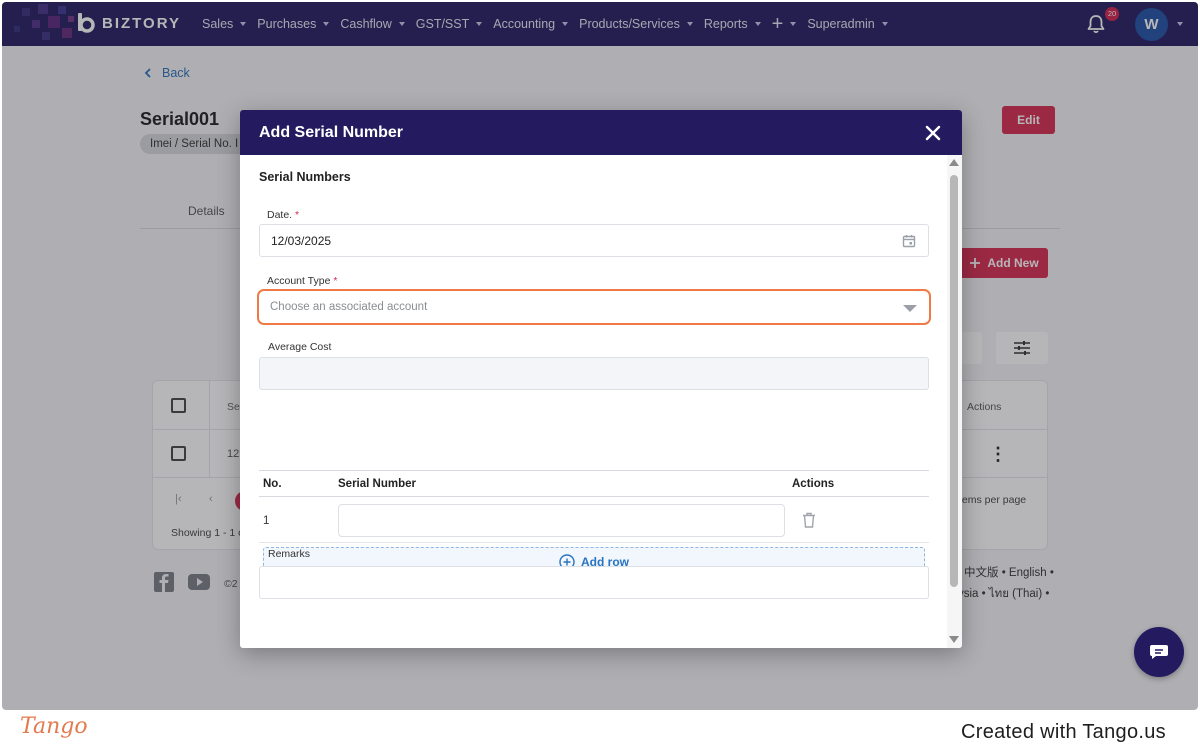 This screenshot has height=756, width=1200. I want to click on account-type-label-text: Account Type, so click(299, 281).